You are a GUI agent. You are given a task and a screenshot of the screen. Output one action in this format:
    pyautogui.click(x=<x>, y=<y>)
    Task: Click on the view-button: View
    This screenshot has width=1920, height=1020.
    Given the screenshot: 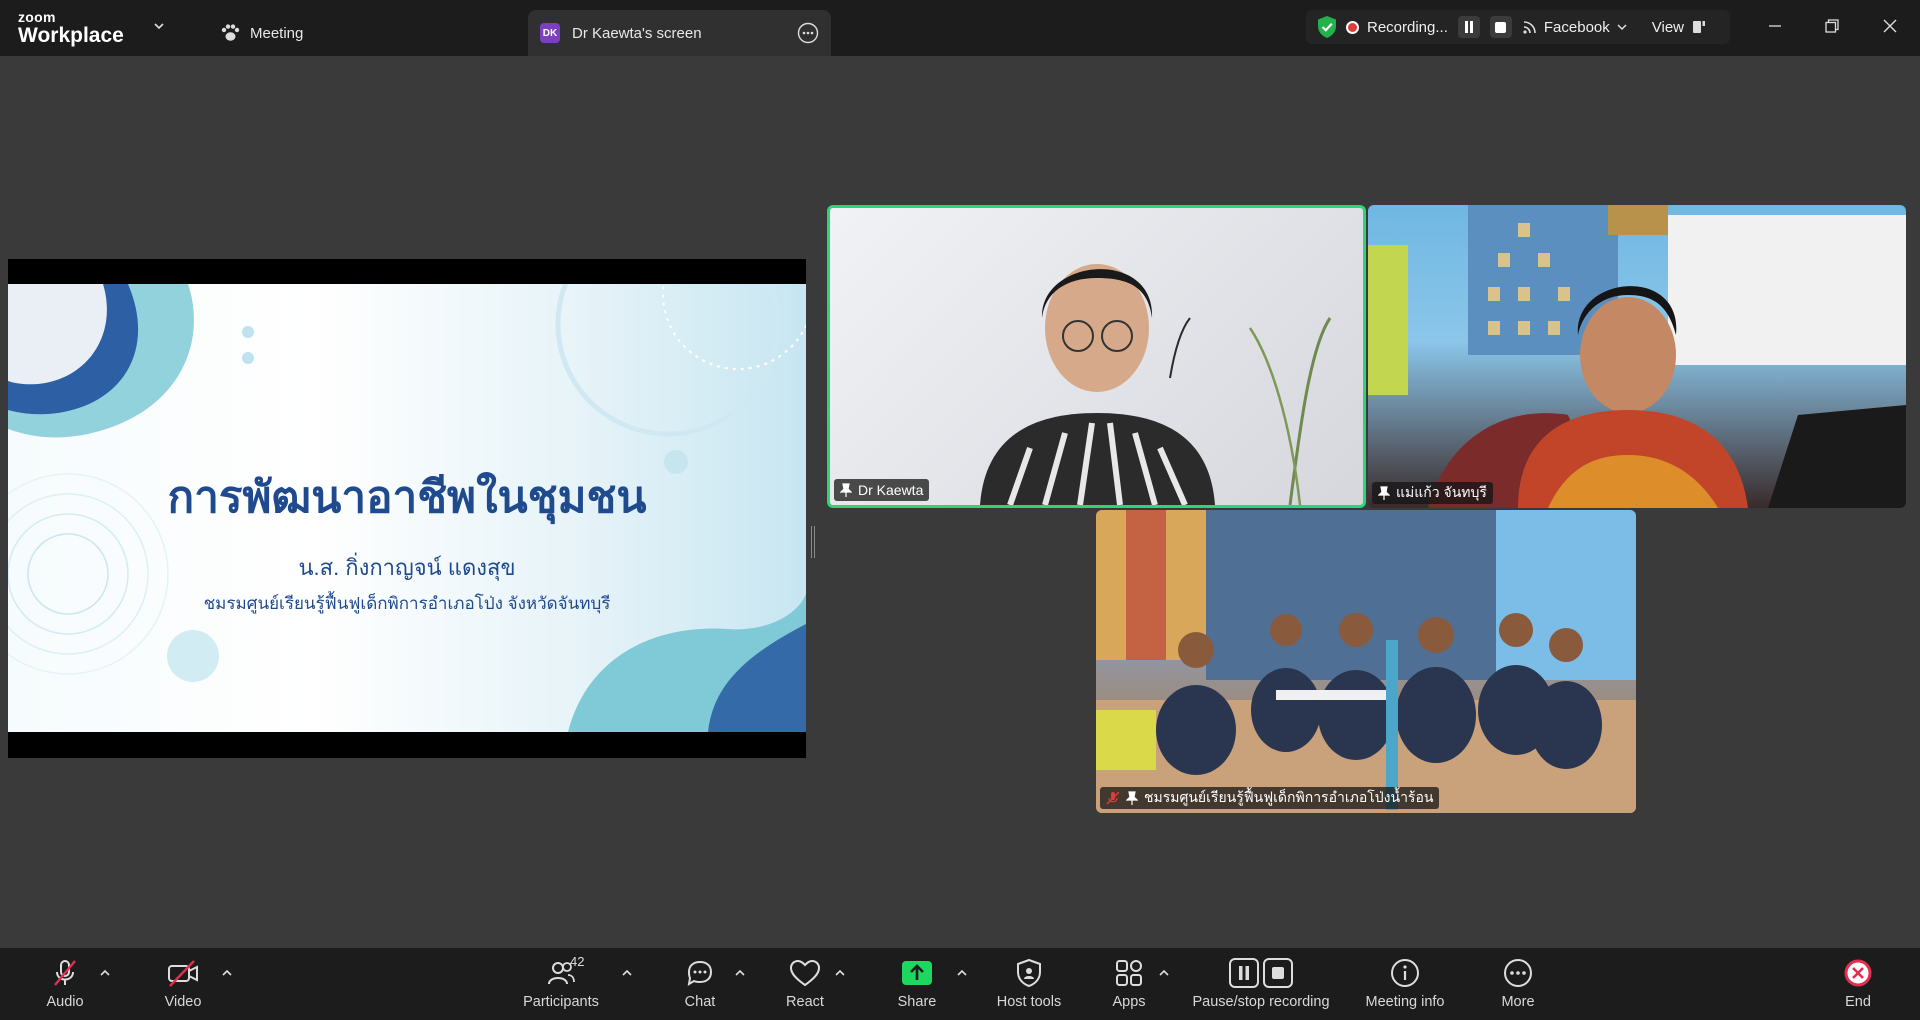 What is the action you would take?
    pyautogui.click(x=1679, y=27)
    